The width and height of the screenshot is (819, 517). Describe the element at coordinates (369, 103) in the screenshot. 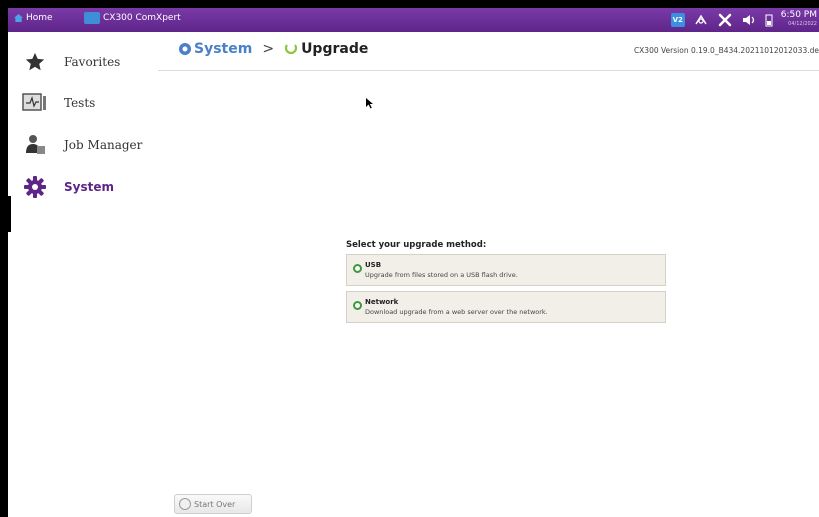

I see `mouse-cursor-icon` at that location.